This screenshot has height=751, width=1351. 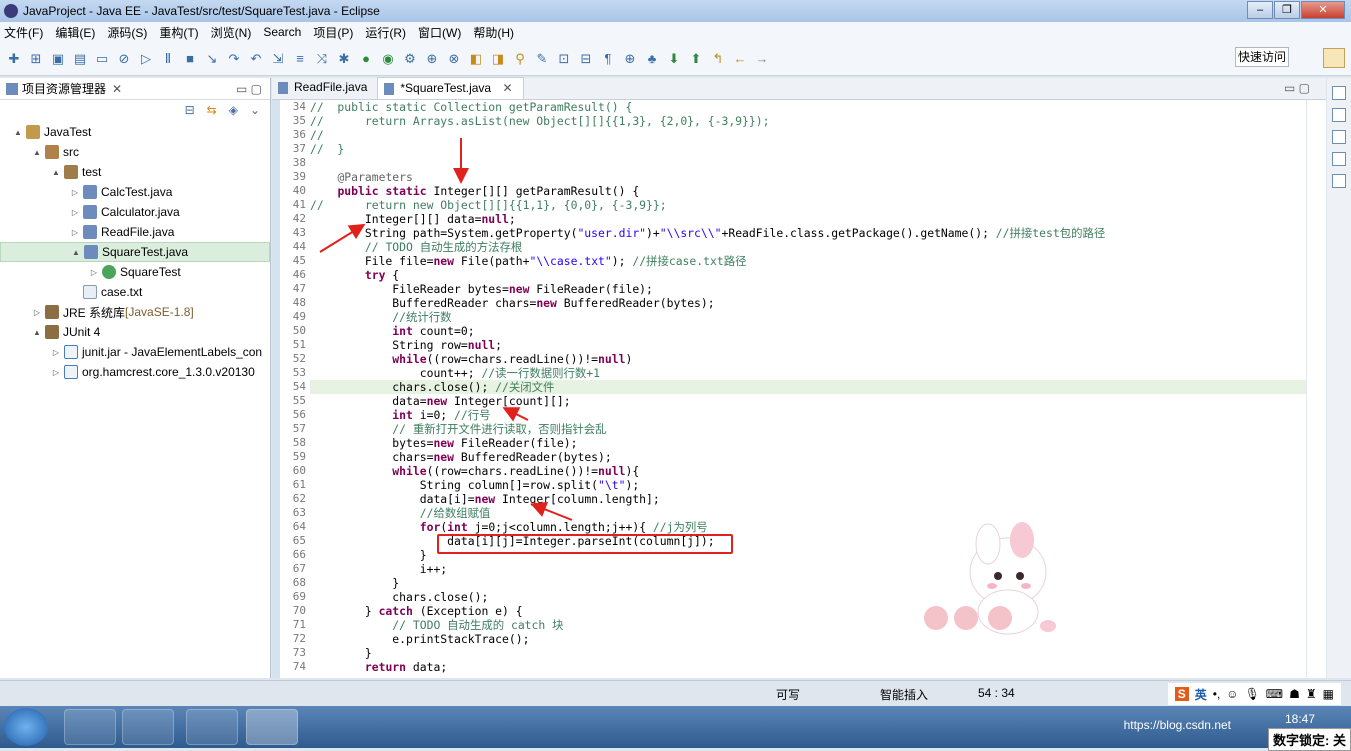 I want to click on external-tools-icon: ⚙, so click(x=410, y=59).